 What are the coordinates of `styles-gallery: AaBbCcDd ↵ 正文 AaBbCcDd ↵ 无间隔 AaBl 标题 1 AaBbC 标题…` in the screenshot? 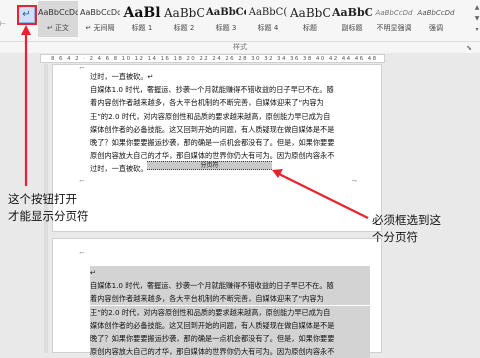 It's located at (256, 19).